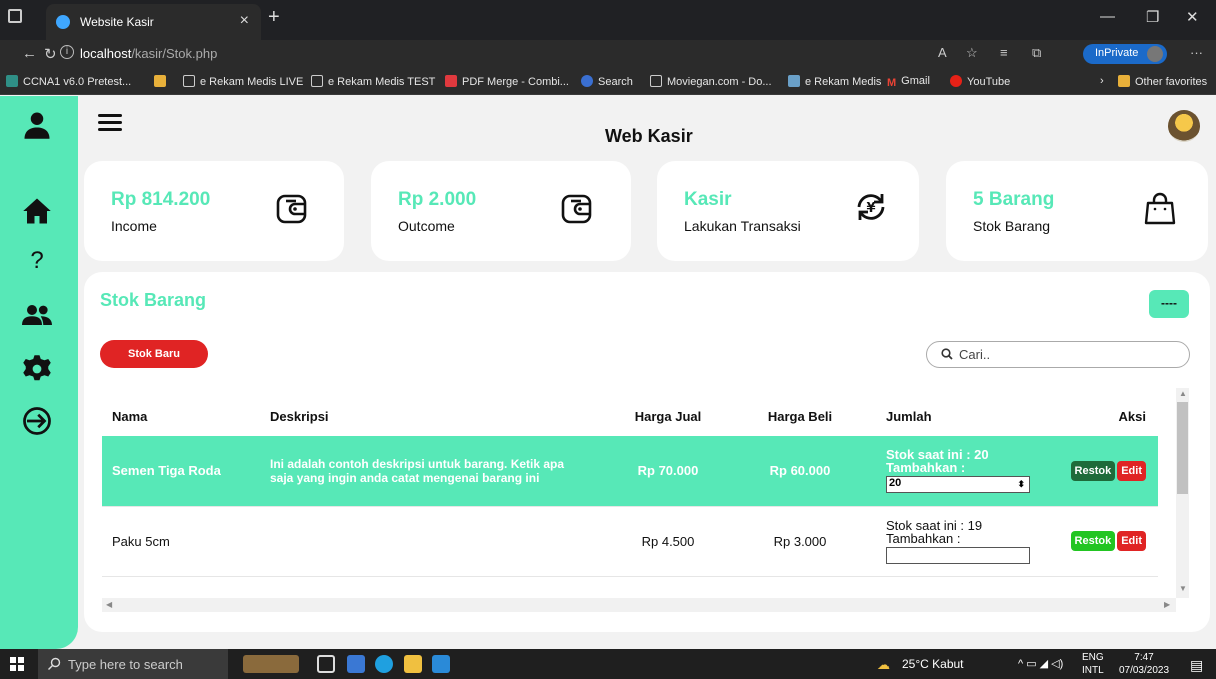  Describe the element at coordinates (788, 211) in the screenshot. I see `kasir-card: Kasir Lakukan Transaksi ¥` at that location.